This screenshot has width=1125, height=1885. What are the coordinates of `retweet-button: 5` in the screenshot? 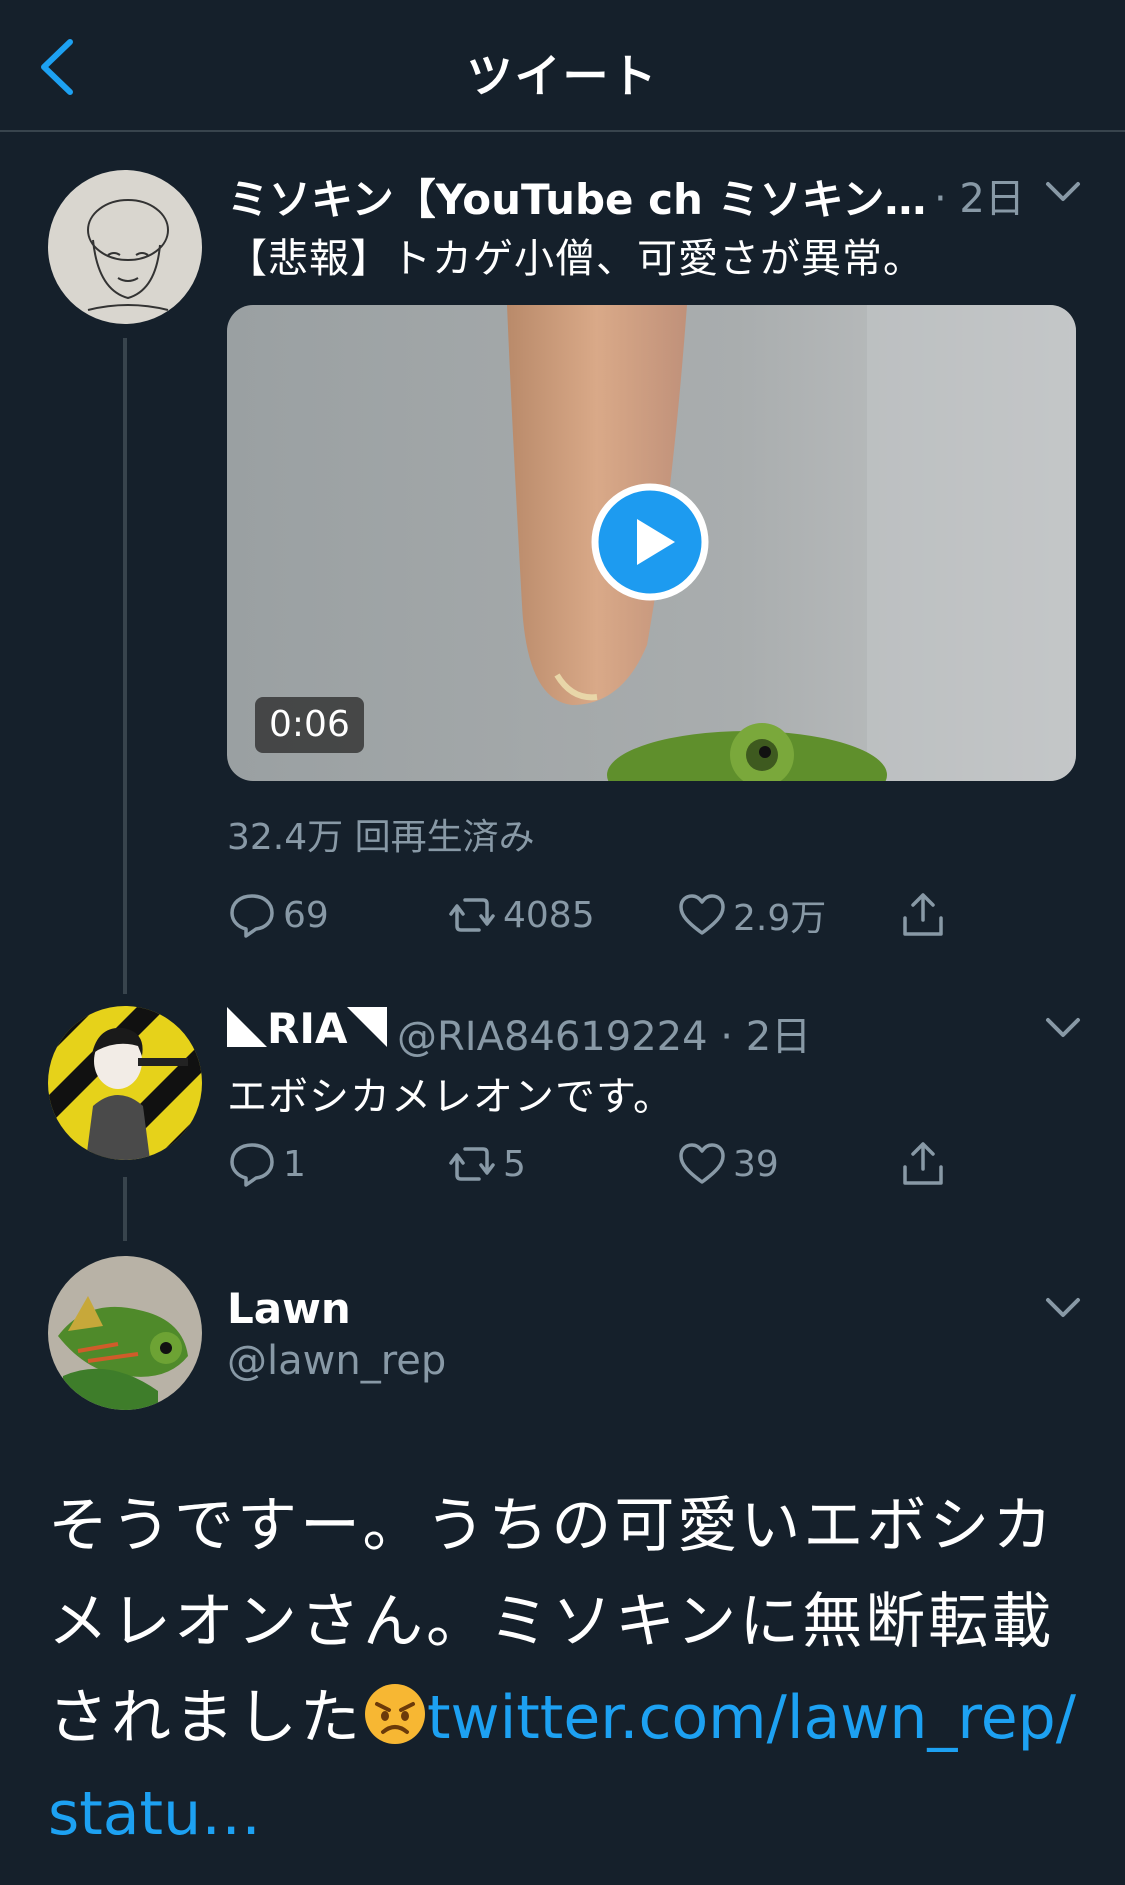 It's located at (486, 1164).